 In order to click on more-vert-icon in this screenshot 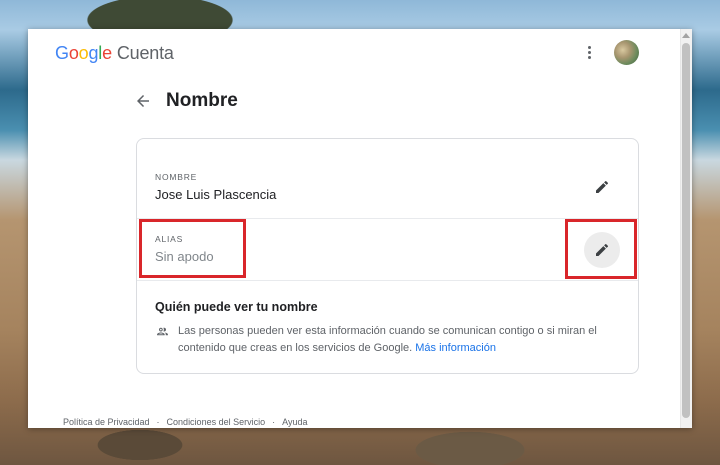, I will do `click(589, 52)`.